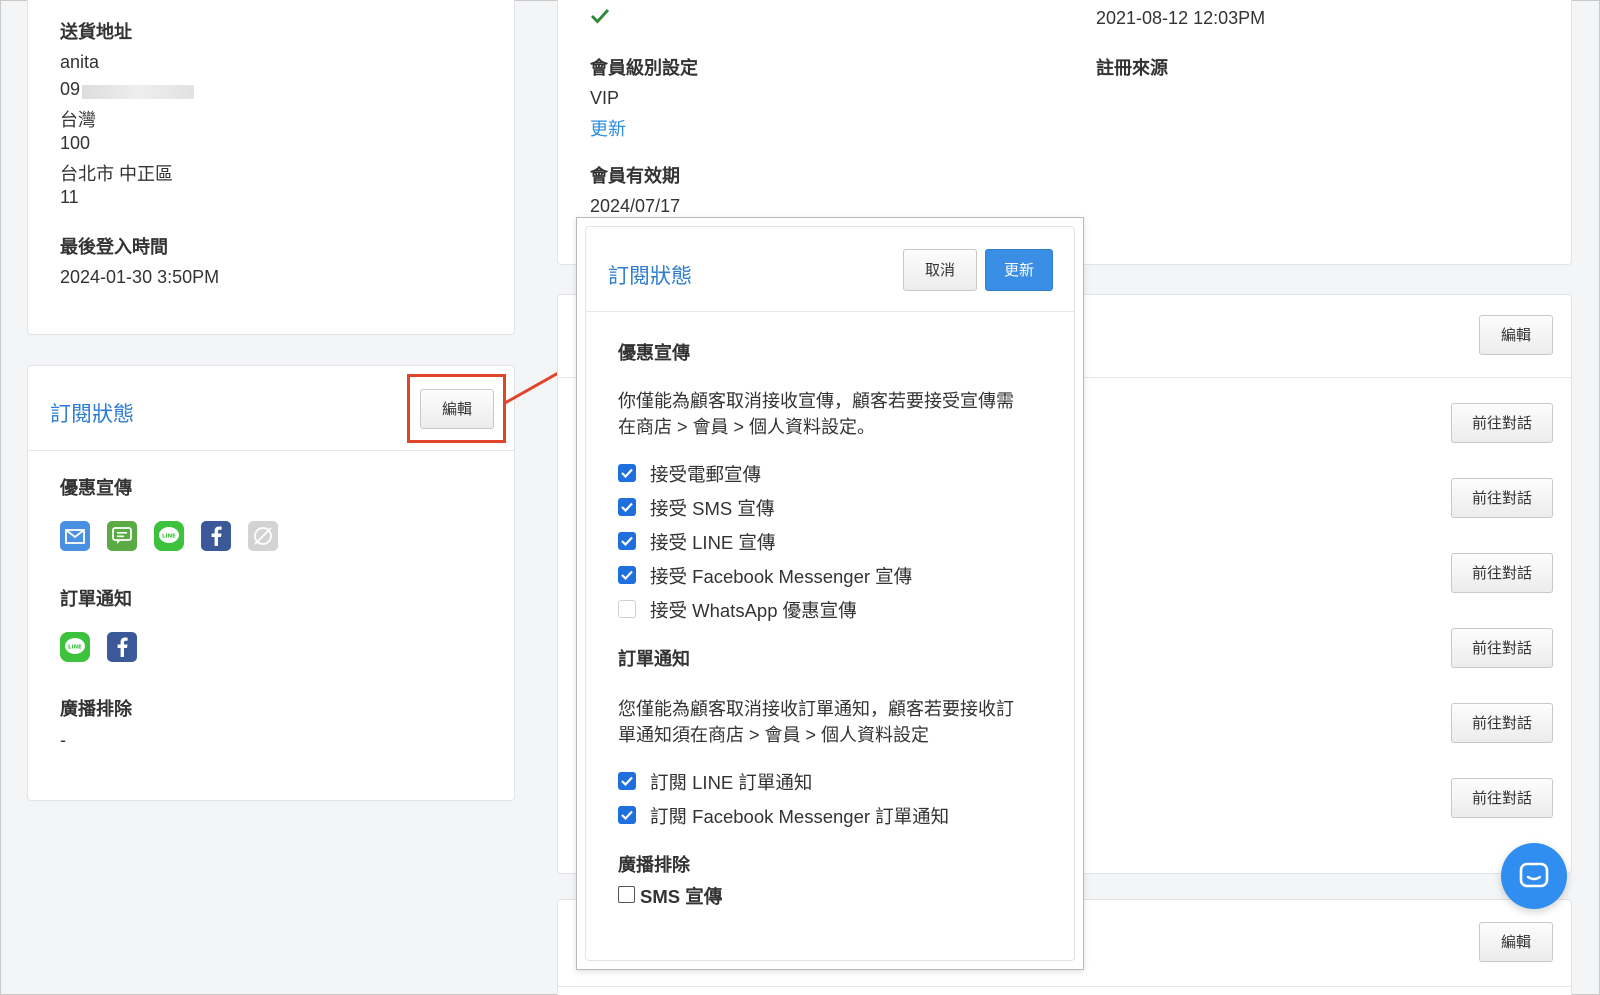 The height and width of the screenshot is (995, 1600). What do you see at coordinates (140, 277) in the screenshot?
I see `last-login-value: 2024-01-30 3:50PM` at bounding box center [140, 277].